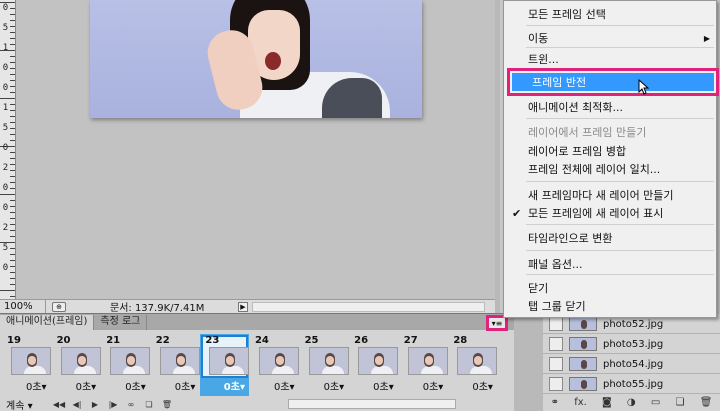 This screenshot has width=720, height=411. Describe the element at coordinates (706, 38) in the screenshot. I see `submenu-arrow-icon: ▶` at that location.